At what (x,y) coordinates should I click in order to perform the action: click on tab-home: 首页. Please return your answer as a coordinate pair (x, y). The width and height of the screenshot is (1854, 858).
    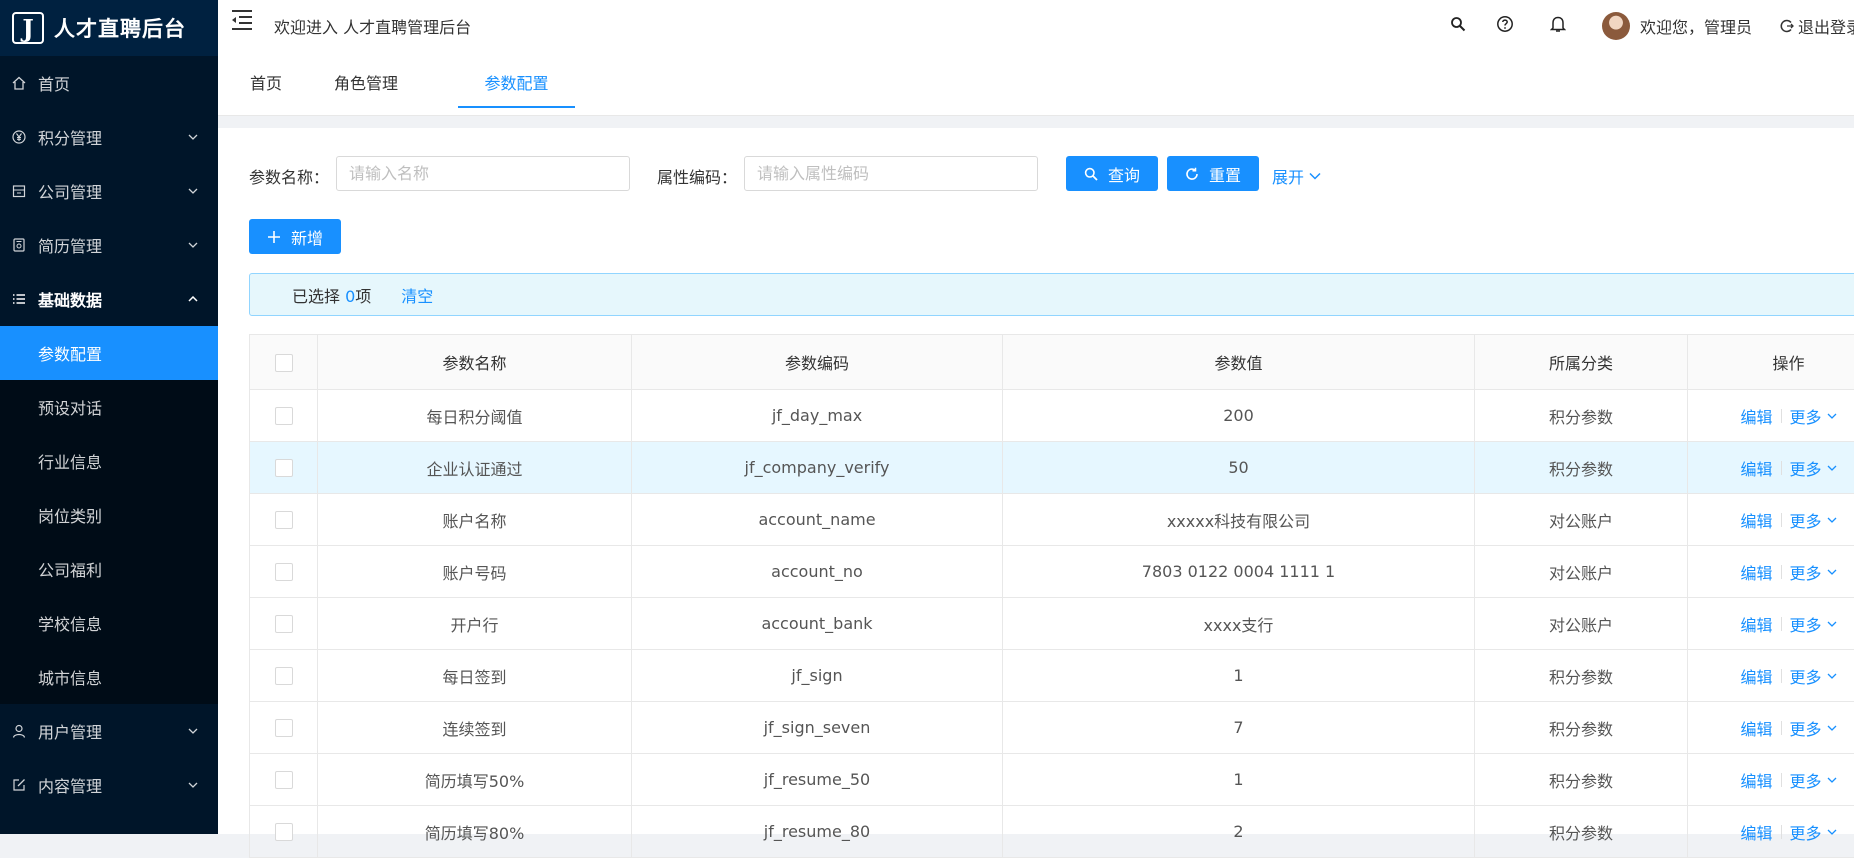
    Looking at the image, I should click on (266, 81).